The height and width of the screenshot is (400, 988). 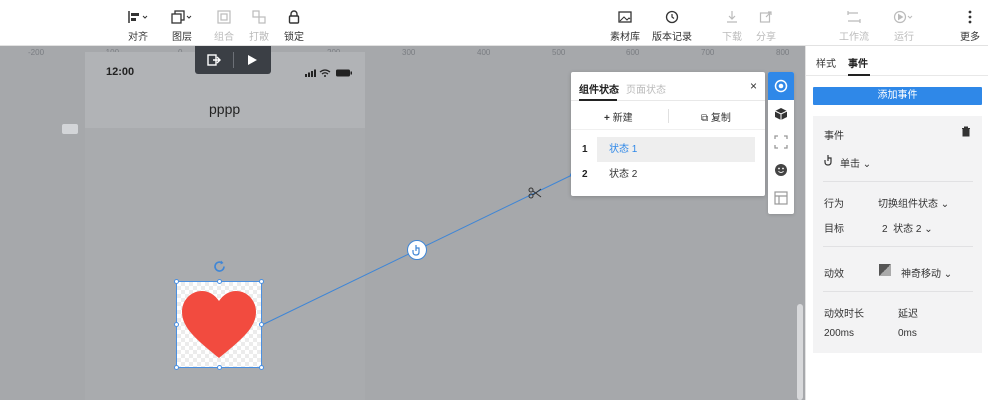 I want to click on target-tool-button, so click(x=781, y=86).